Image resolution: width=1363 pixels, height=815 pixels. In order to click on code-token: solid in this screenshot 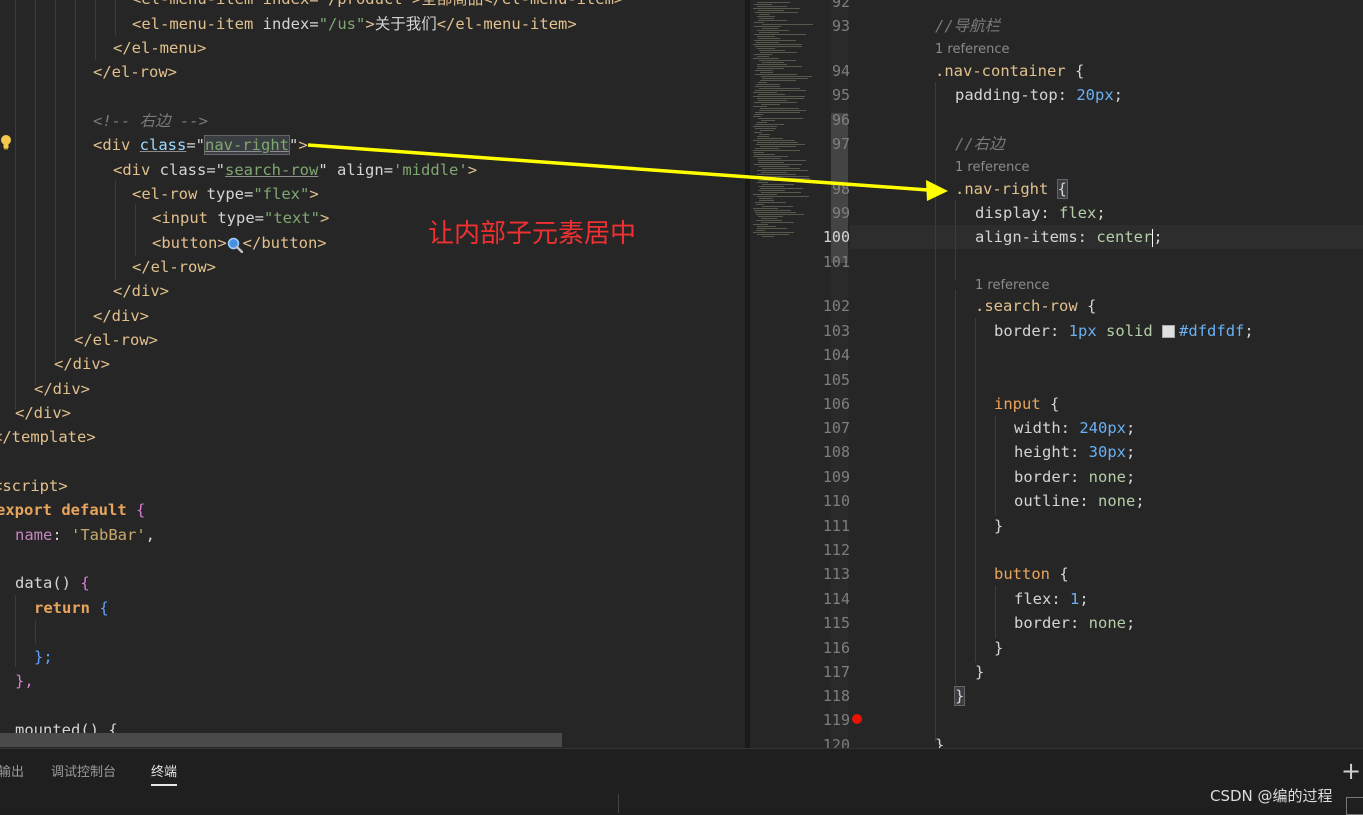, I will do `click(1129, 331)`.